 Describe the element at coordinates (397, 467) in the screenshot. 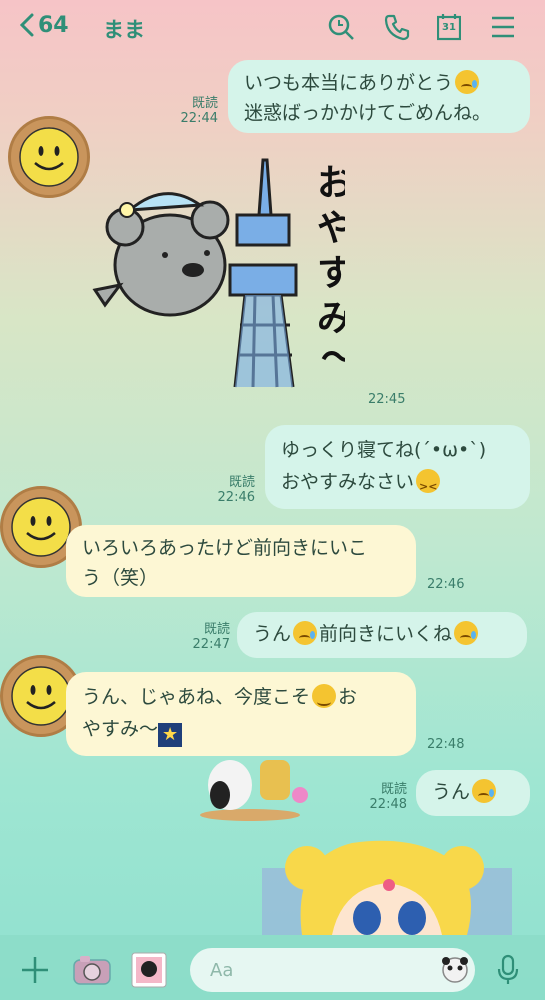

I see `message-bubble: ゆっくり寝てね(´•ω•`) おやすみなさい` at that location.